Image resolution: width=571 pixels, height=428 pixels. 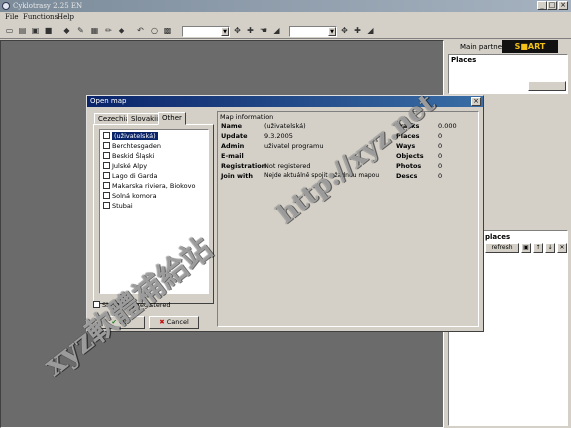 I want to click on refresh-button: refresh, so click(x=502, y=248).